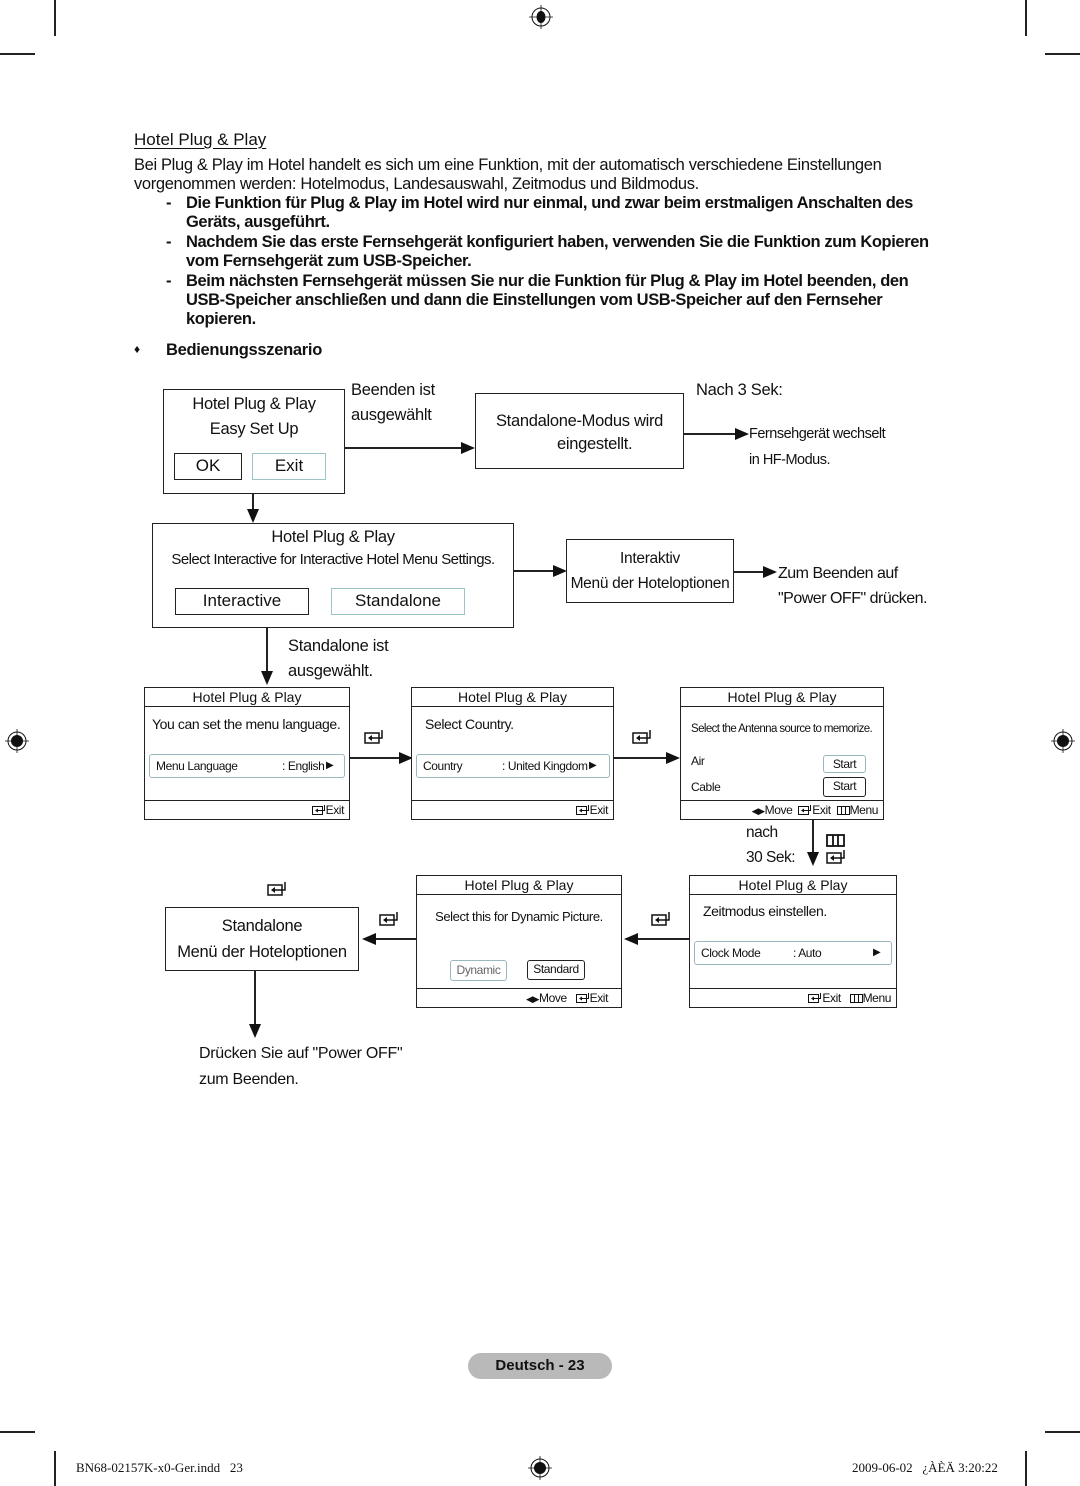 Image resolution: width=1080 pixels, height=1486 pixels. Describe the element at coordinates (249, 1079) in the screenshot. I see `note-line: zum Beenden.` at that location.